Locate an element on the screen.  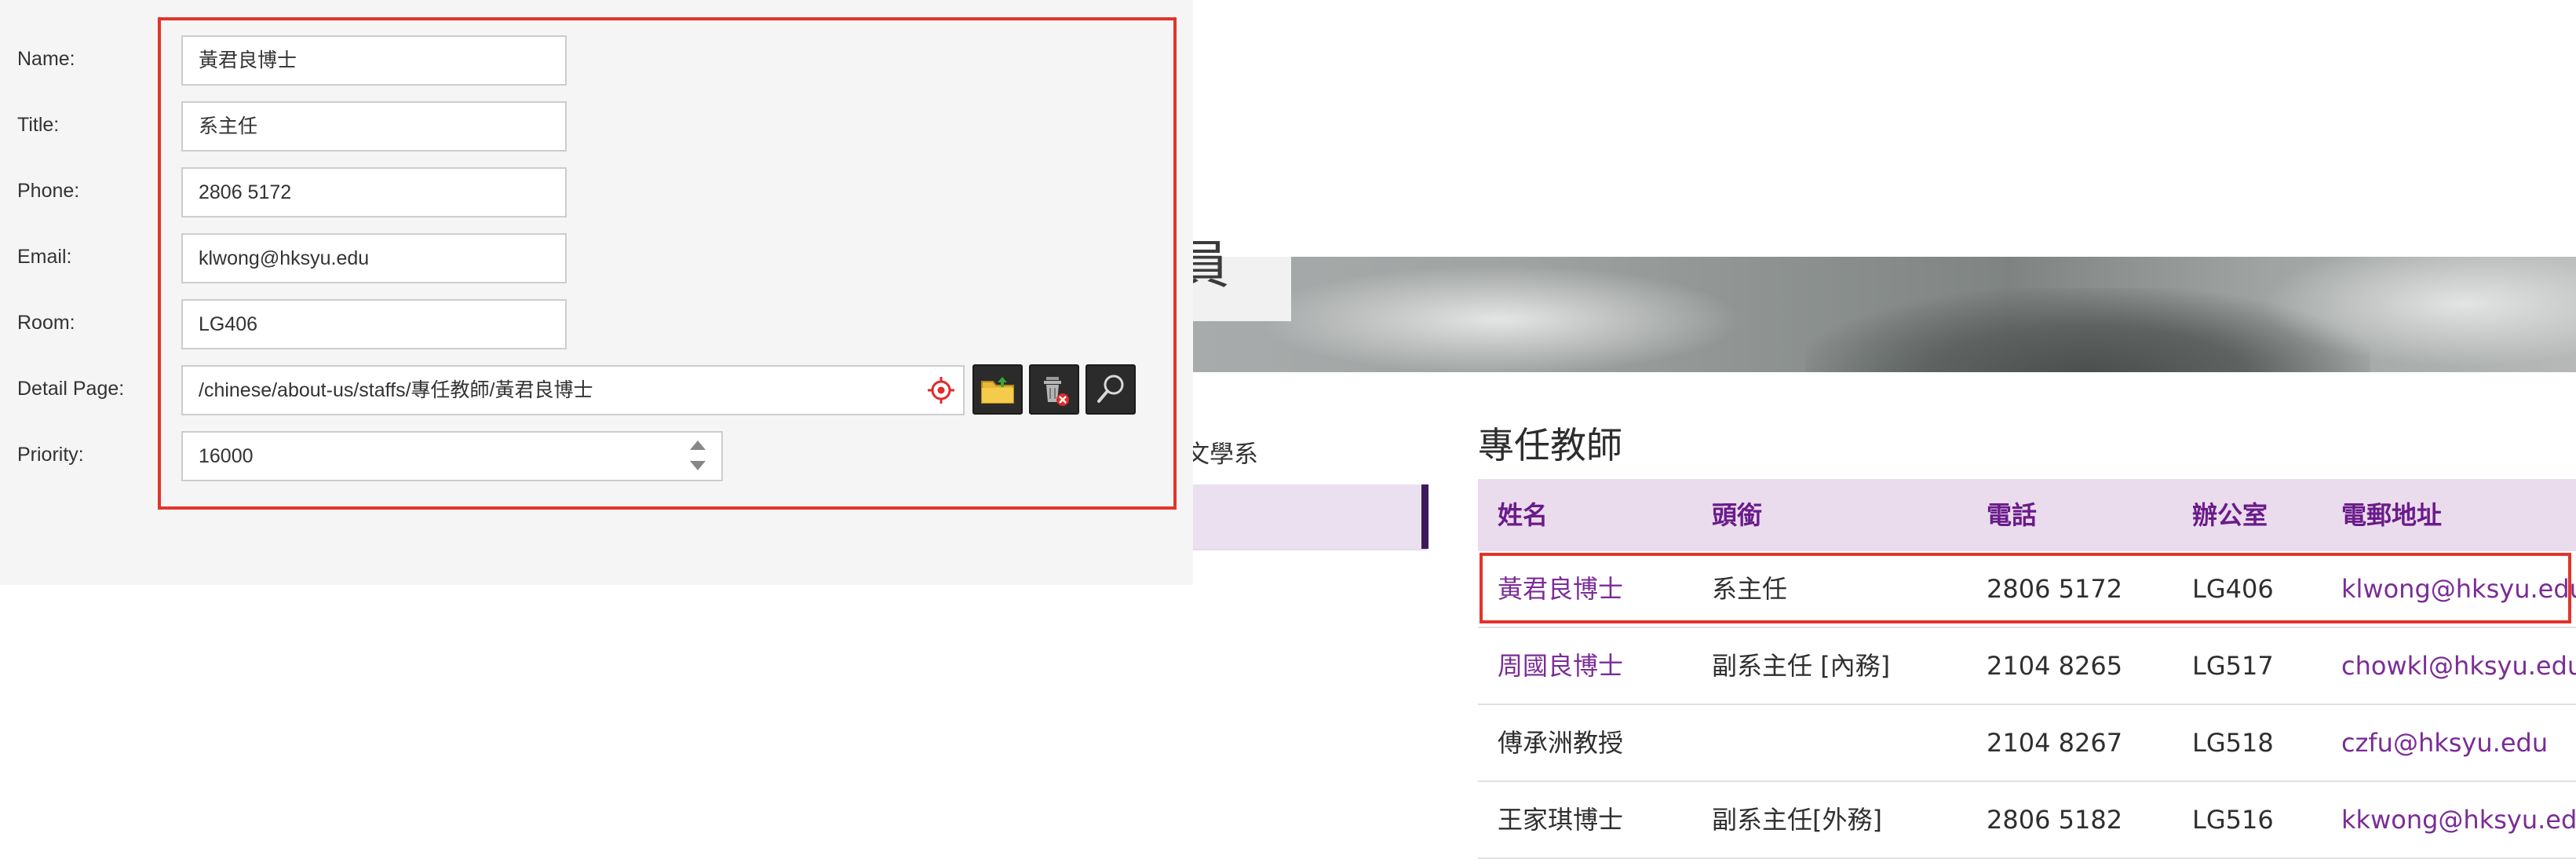
section-title: 專任教師 is located at coordinates (1550, 445).